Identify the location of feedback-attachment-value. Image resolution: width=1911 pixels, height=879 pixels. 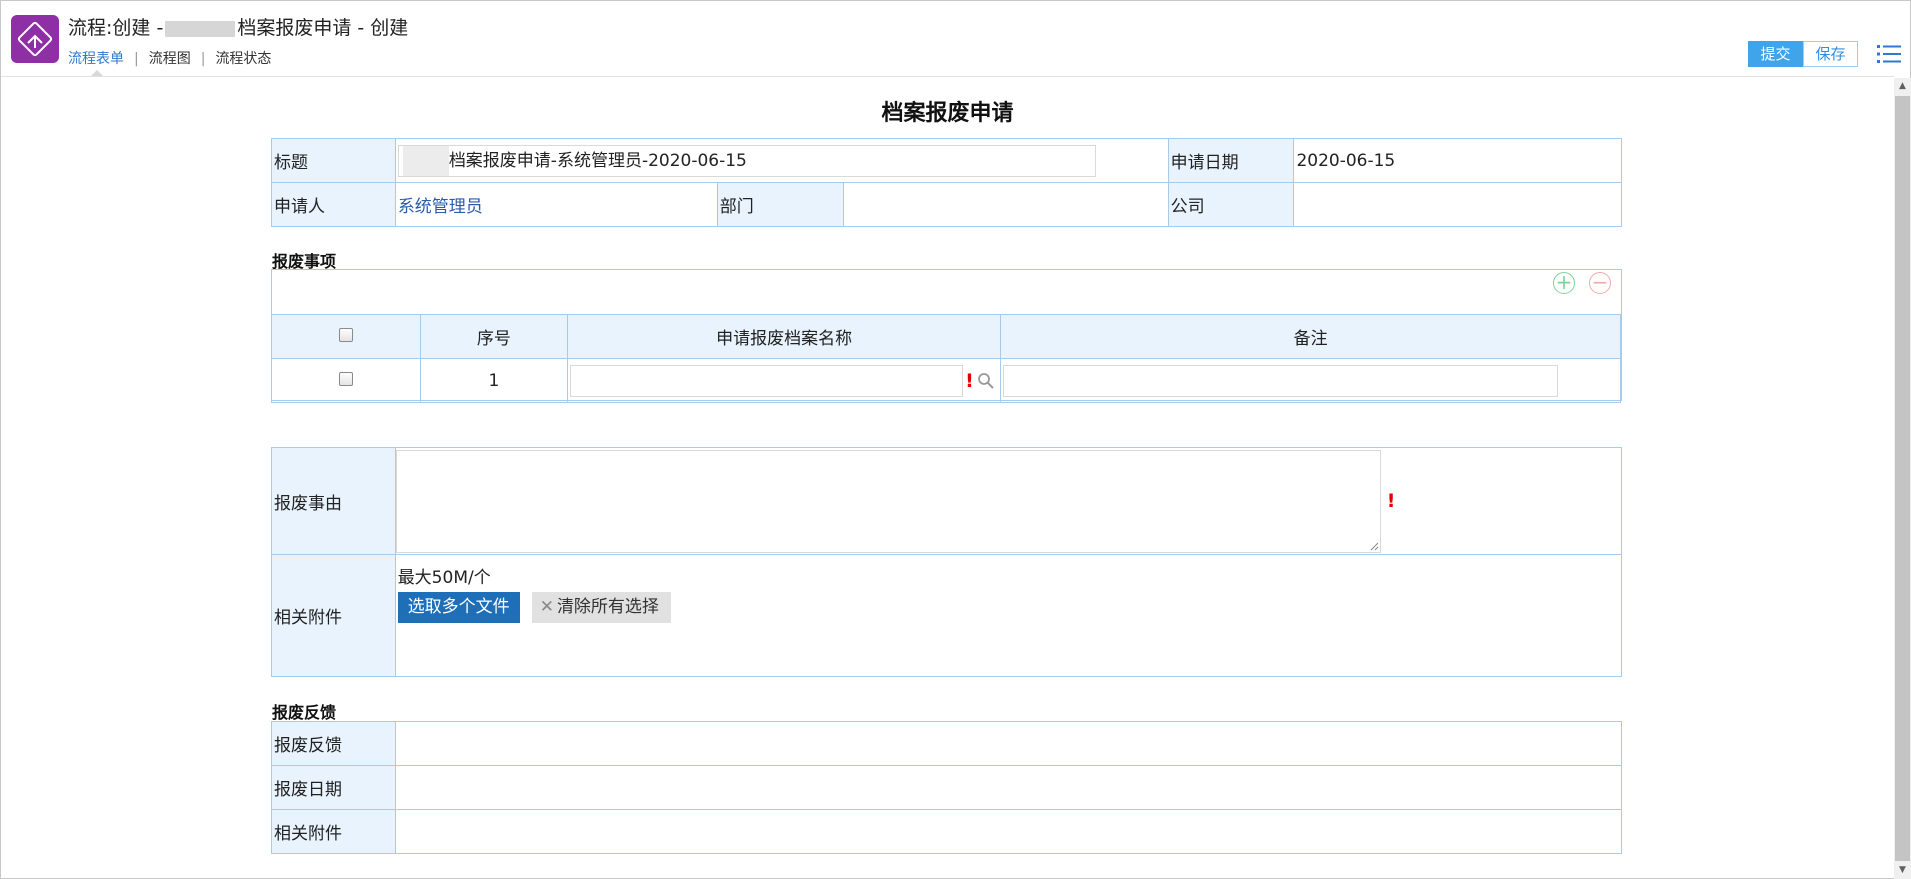
(1008, 831).